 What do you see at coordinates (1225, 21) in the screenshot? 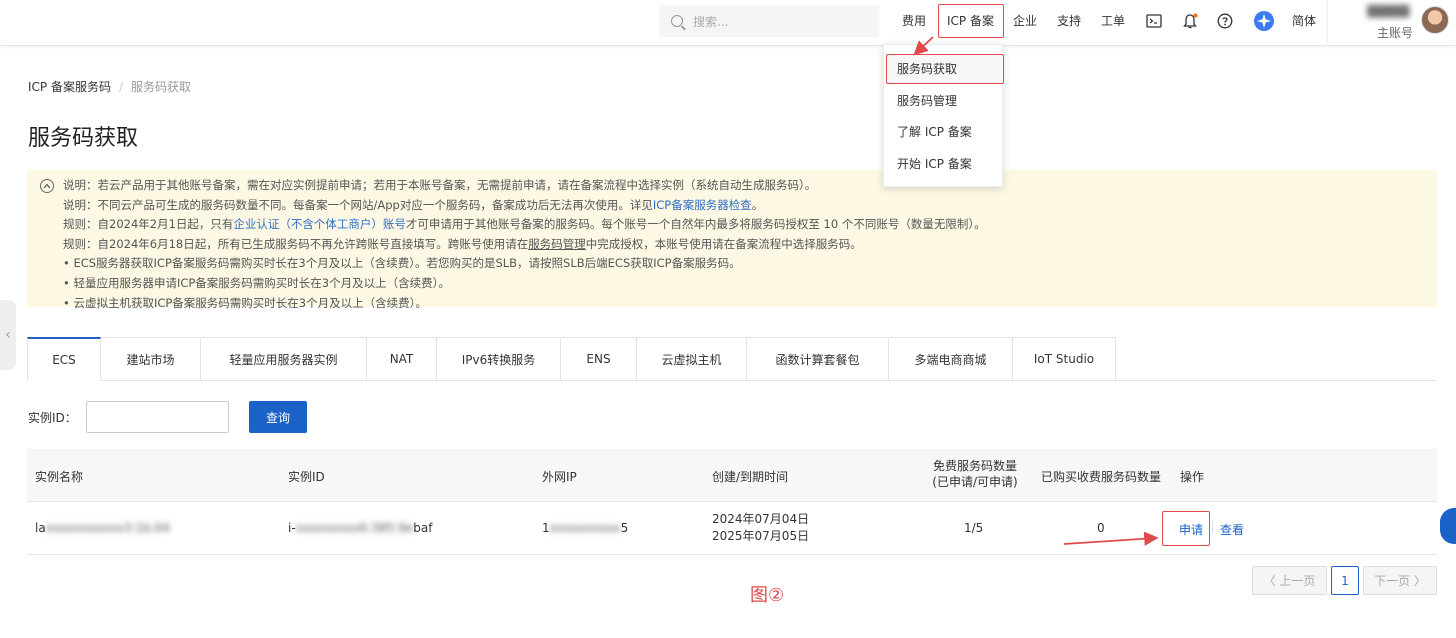
I see `help-icon` at bounding box center [1225, 21].